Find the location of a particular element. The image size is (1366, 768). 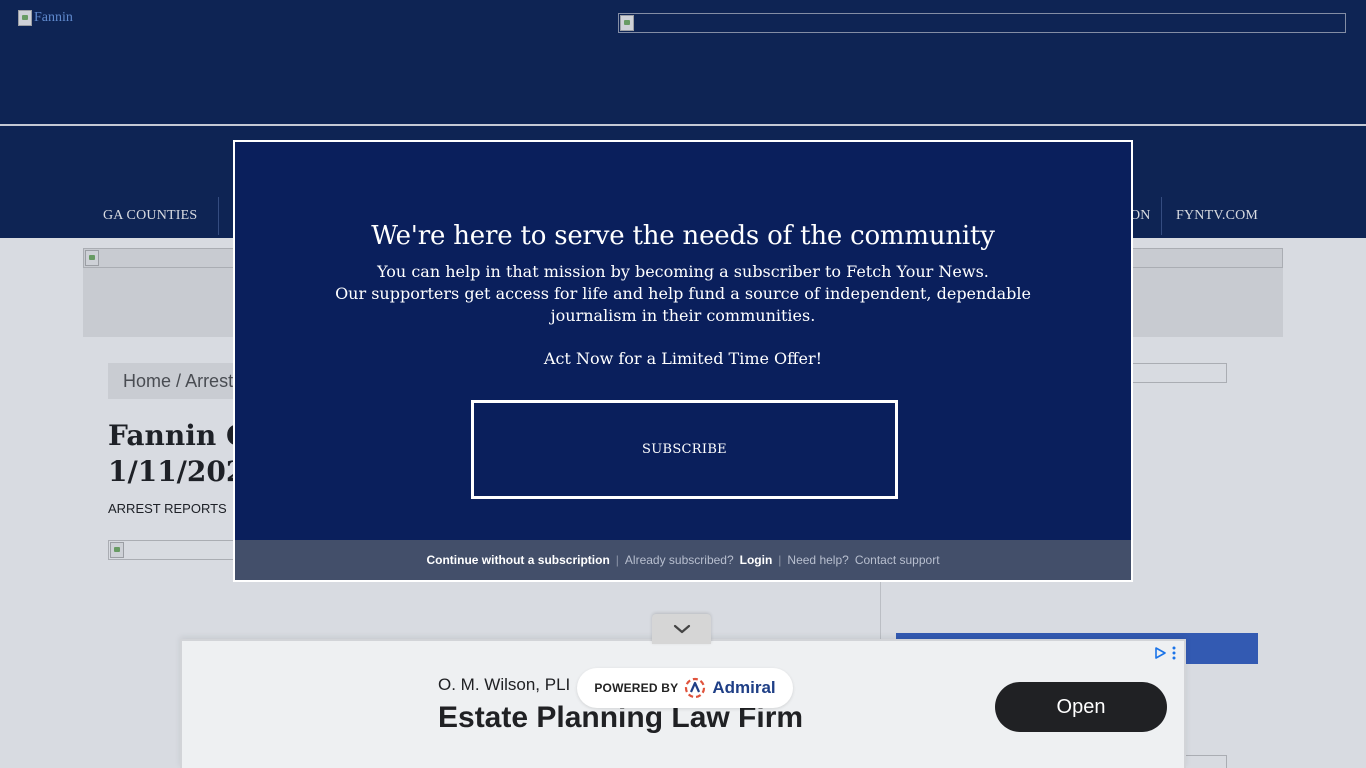

ad-collapse-tab is located at coordinates (681, 629).